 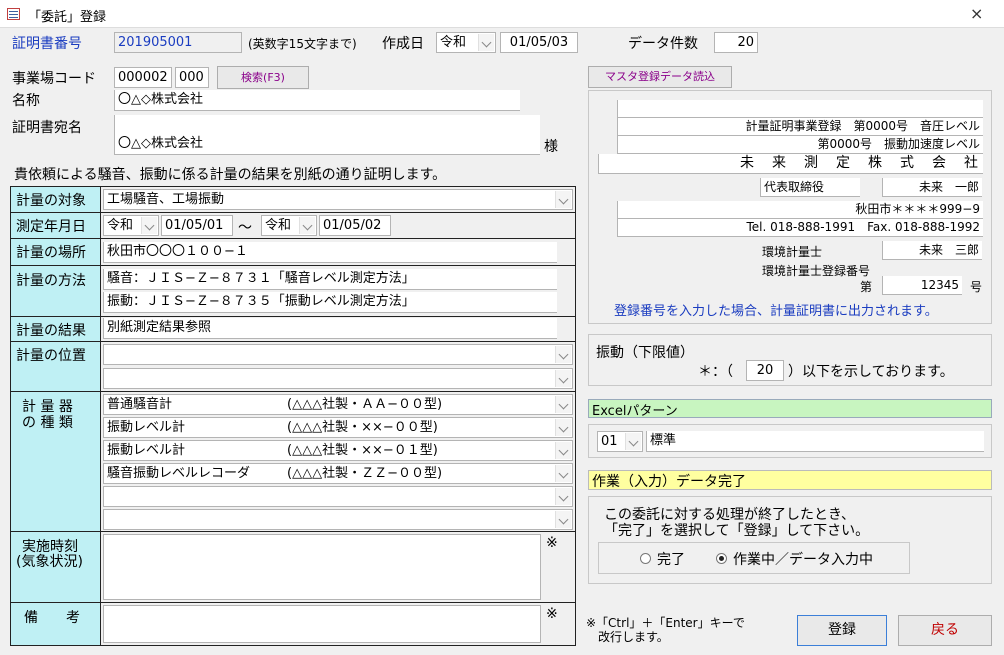 I want to click on target-select: 工場騒音、工場振動, so click(x=338, y=199).